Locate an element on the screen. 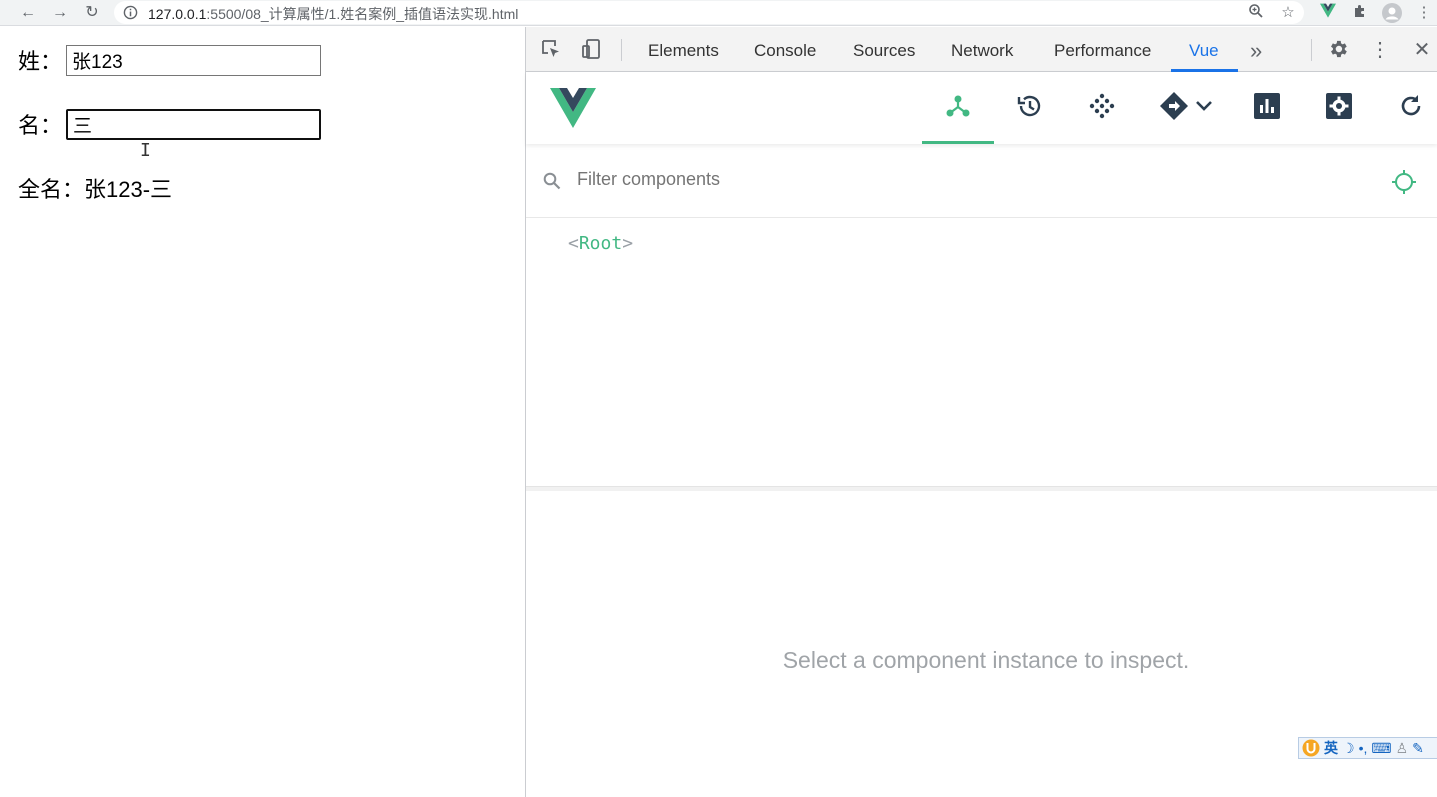  vue-settings-icon is located at coordinates (1339, 106).